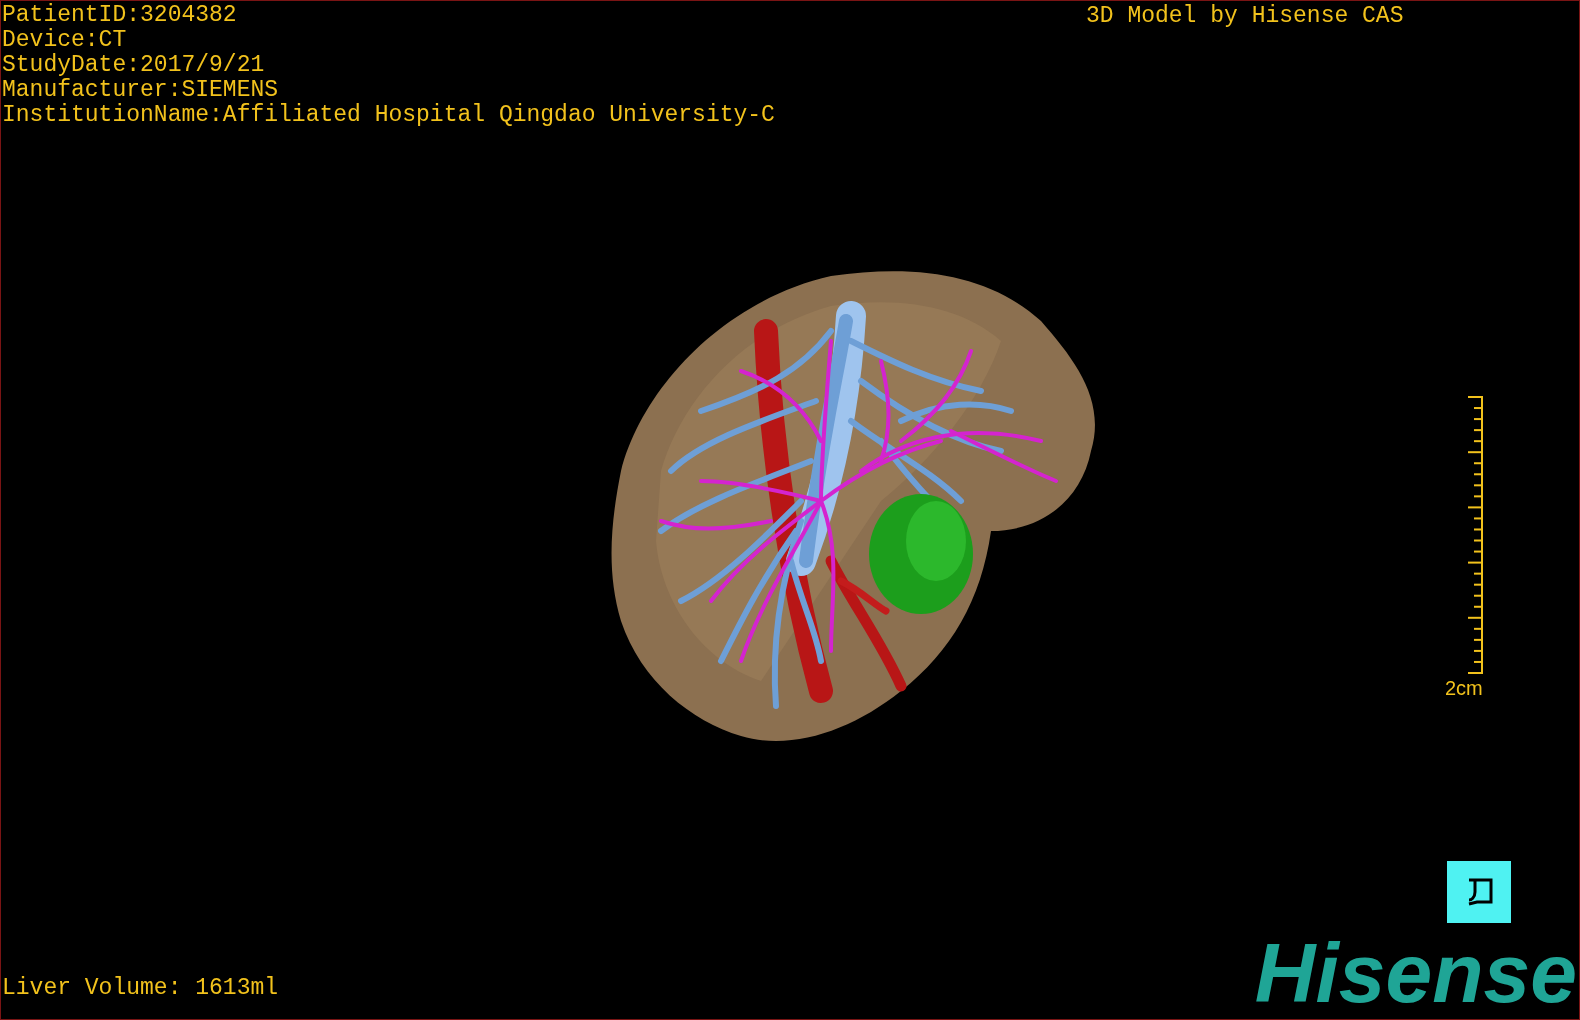 The width and height of the screenshot is (1580, 1020). What do you see at coordinates (1245, 16) in the screenshot?
I see `viewer-title: 3D Model by Hisense CAS` at bounding box center [1245, 16].